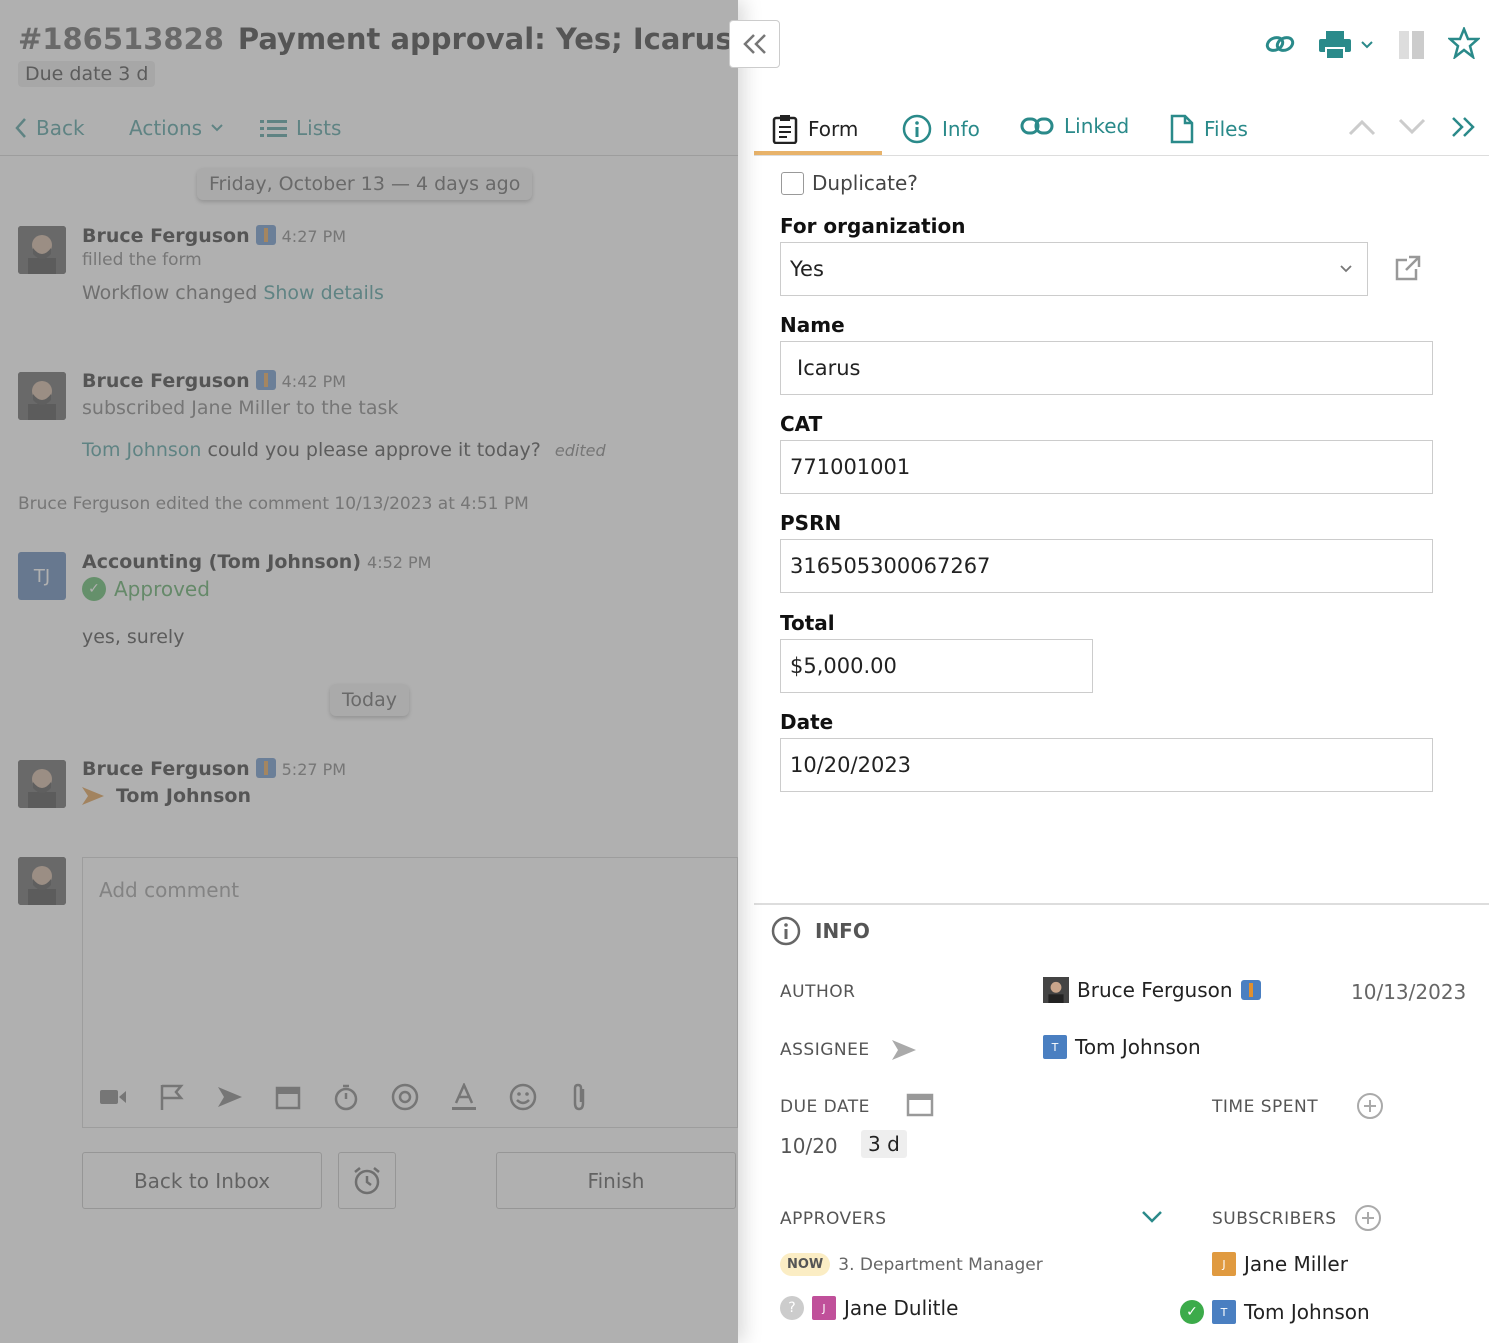 Image resolution: width=1489 pixels, height=1343 pixels. I want to click on double-chevron-right-icon, so click(1463, 127).